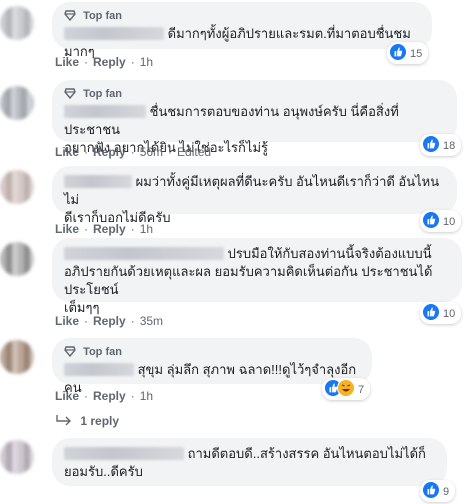 This screenshot has height=504, width=470. I want to click on replies-count: 1 reply, so click(99, 421).